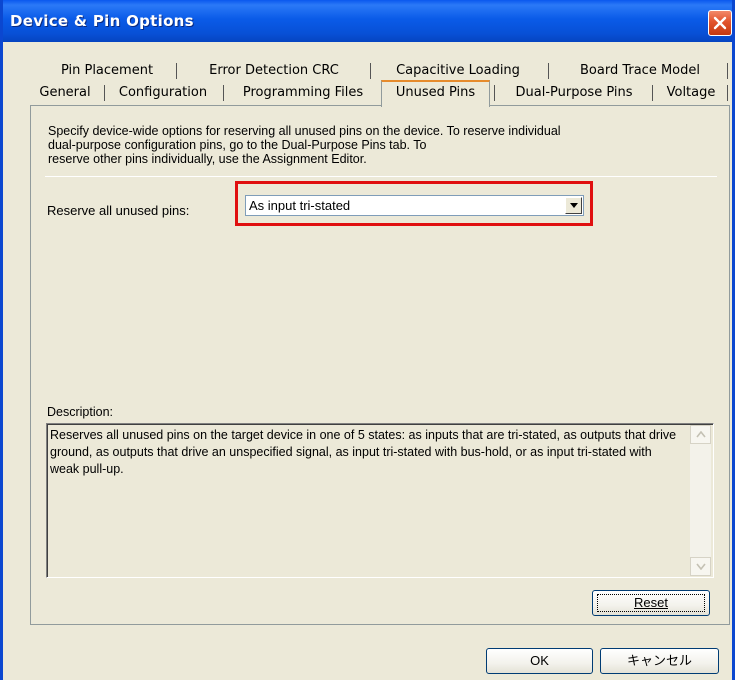 Image resolution: width=735 pixels, height=684 pixels. I want to click on tab-board-trace-model: Board Trace Model, so click(640, 71).